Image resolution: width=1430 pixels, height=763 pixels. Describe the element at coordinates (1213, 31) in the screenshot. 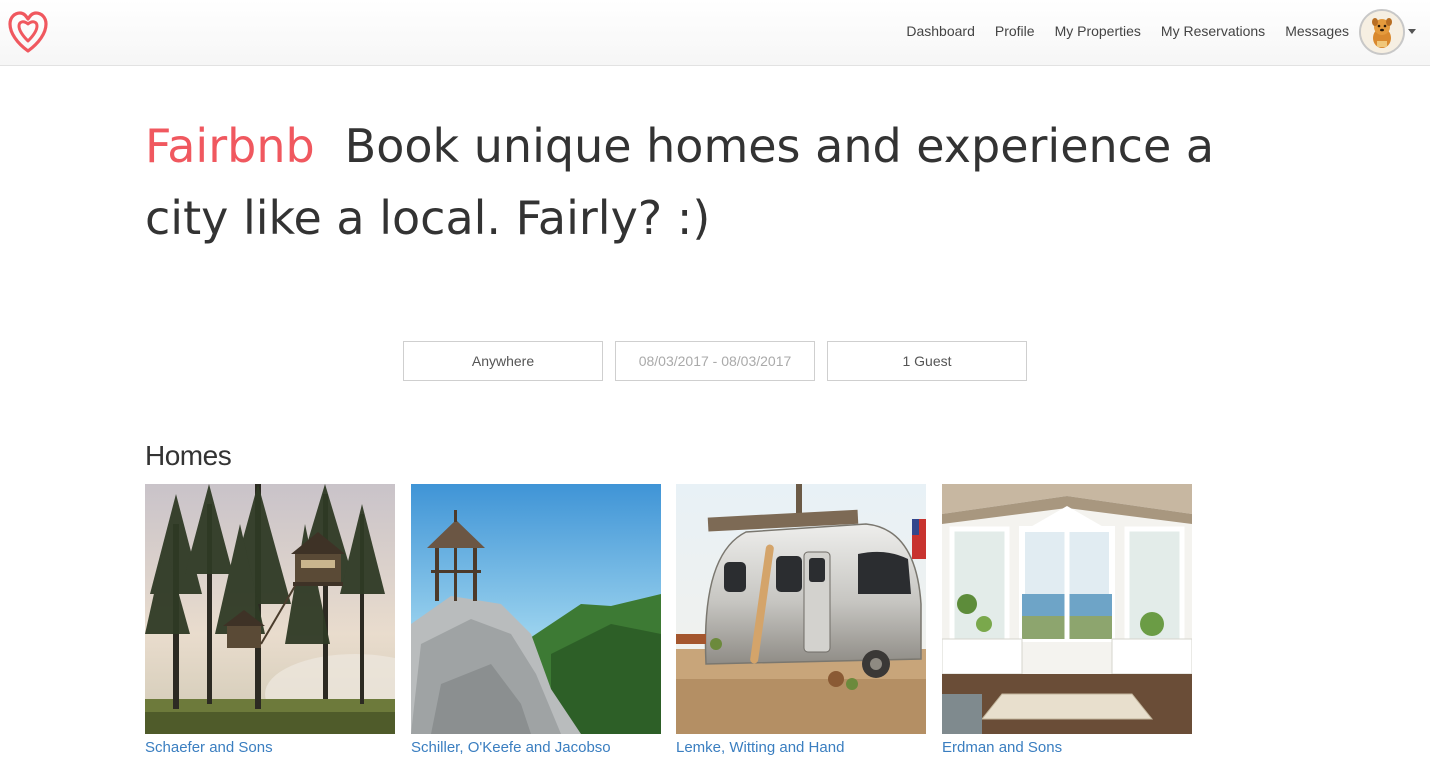

I see `nav-my-reservations-link: My Reservations` at that location.